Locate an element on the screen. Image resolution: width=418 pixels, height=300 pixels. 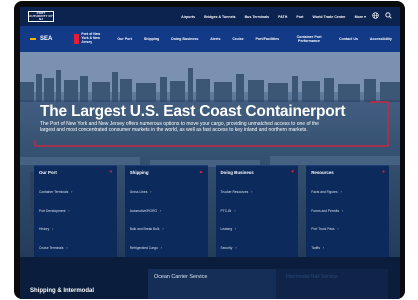
card-link: Automotive/RORO › is located at coordinates (166, 211).